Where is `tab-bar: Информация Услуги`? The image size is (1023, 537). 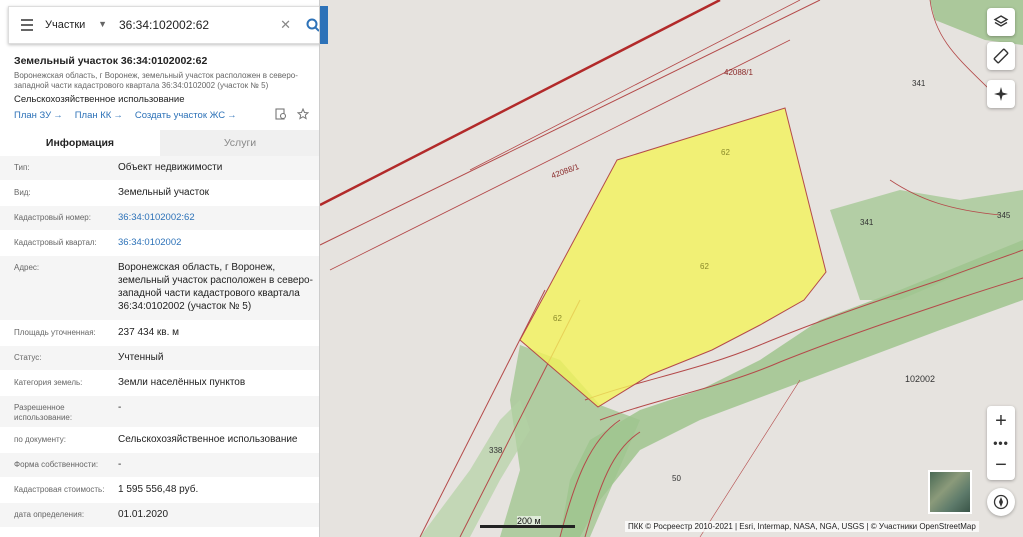
tab-bar: Информация Услуги is located at coordinates (159, 143).